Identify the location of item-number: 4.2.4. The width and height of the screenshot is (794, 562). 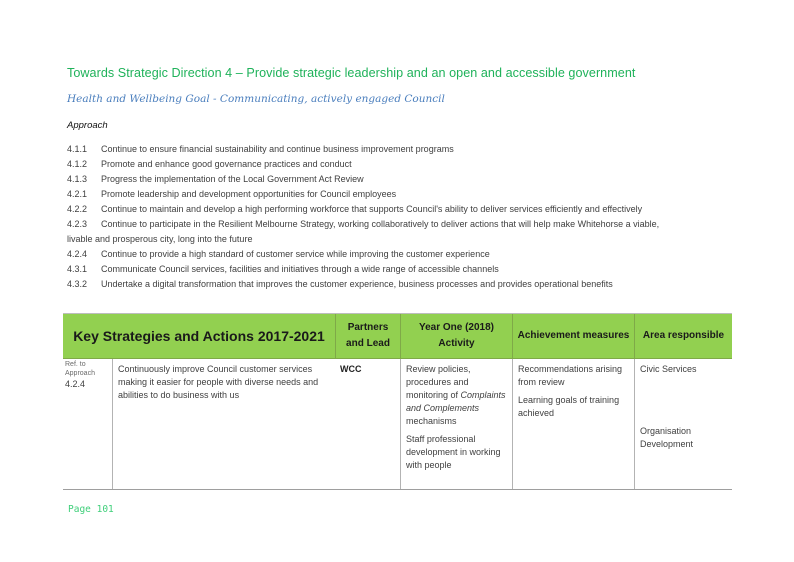
(77, 254).